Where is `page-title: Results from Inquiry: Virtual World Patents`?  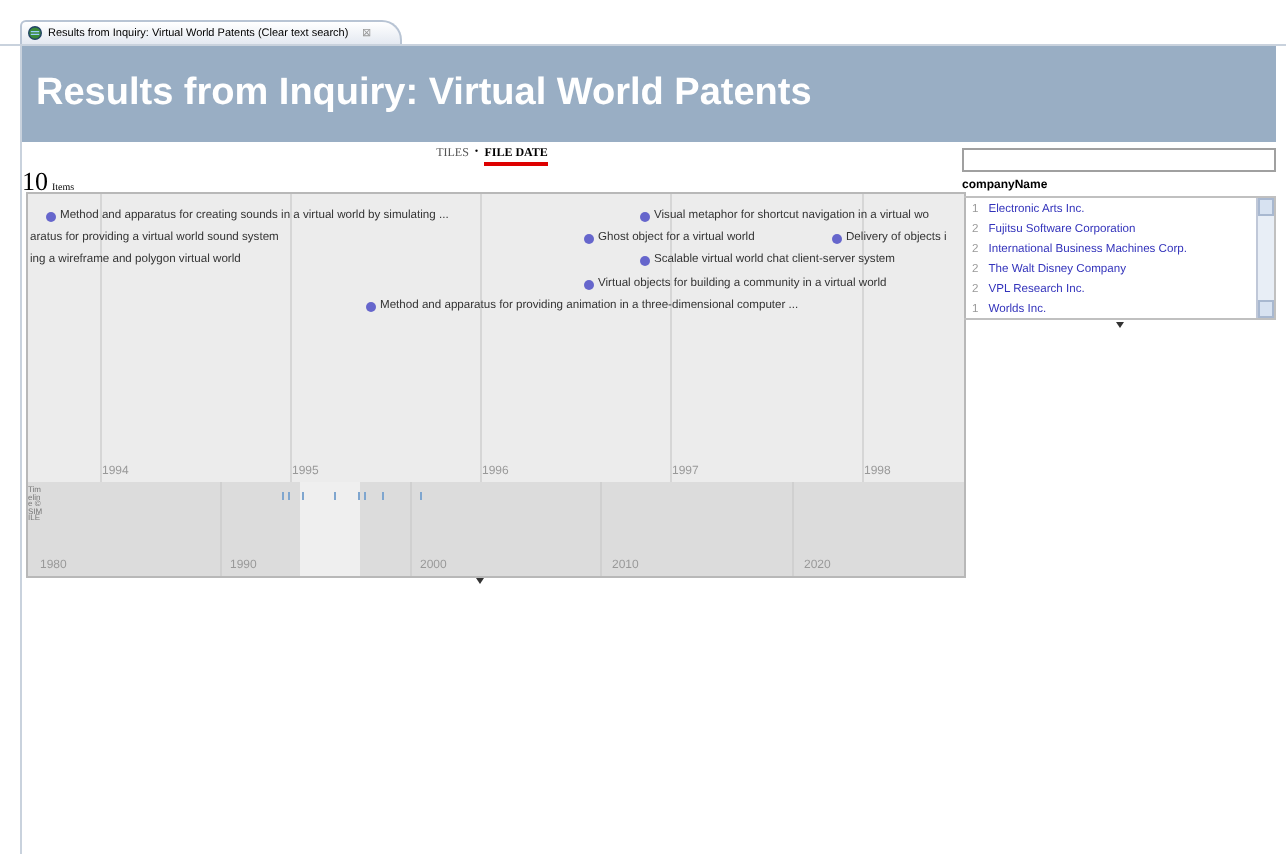 page-title: Results from Inquiry: Virtual World Patents is located at coordinates (649, 94).